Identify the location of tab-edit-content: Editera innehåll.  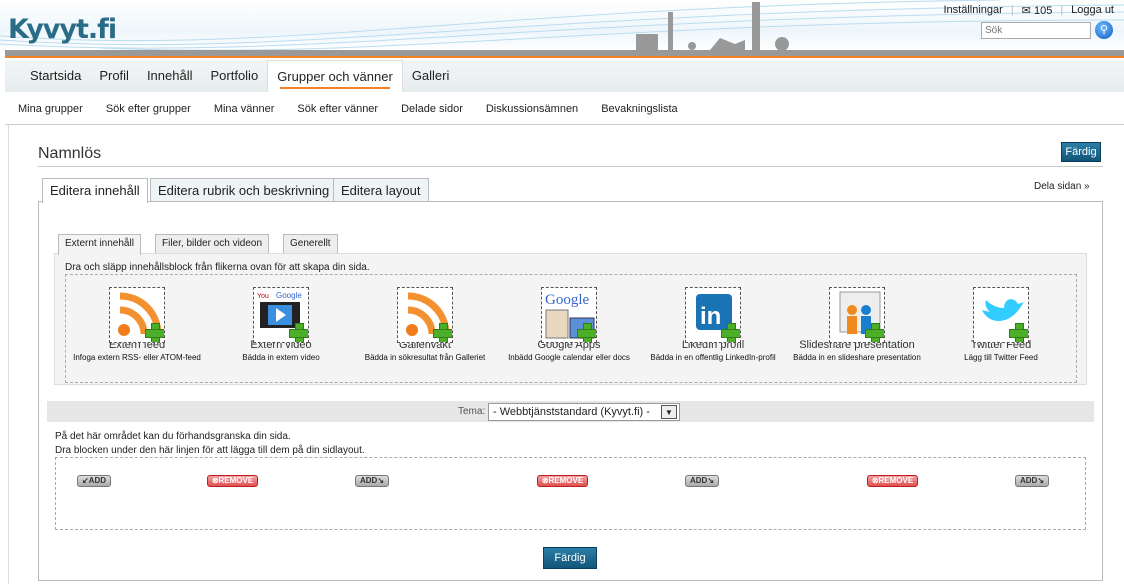
(95, 190).